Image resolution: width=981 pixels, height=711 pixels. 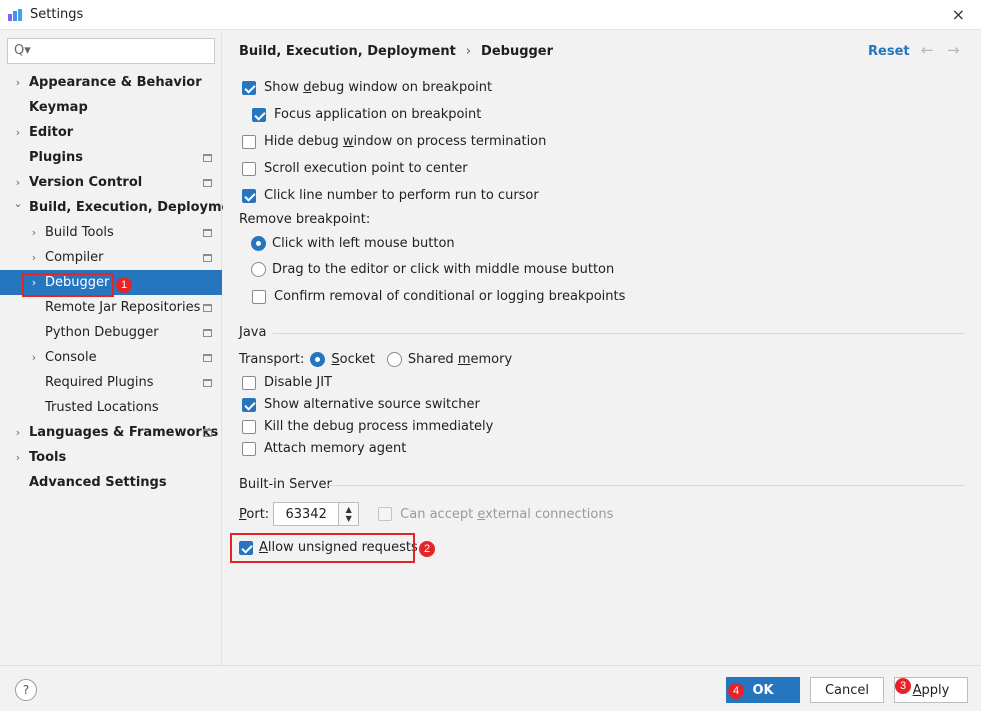 What do you see at coordinates (394, 141) in the screenshot?
I see `hide-debug-window-checkbox: Hide debug window on process termination` at bounding box center [394, 141].